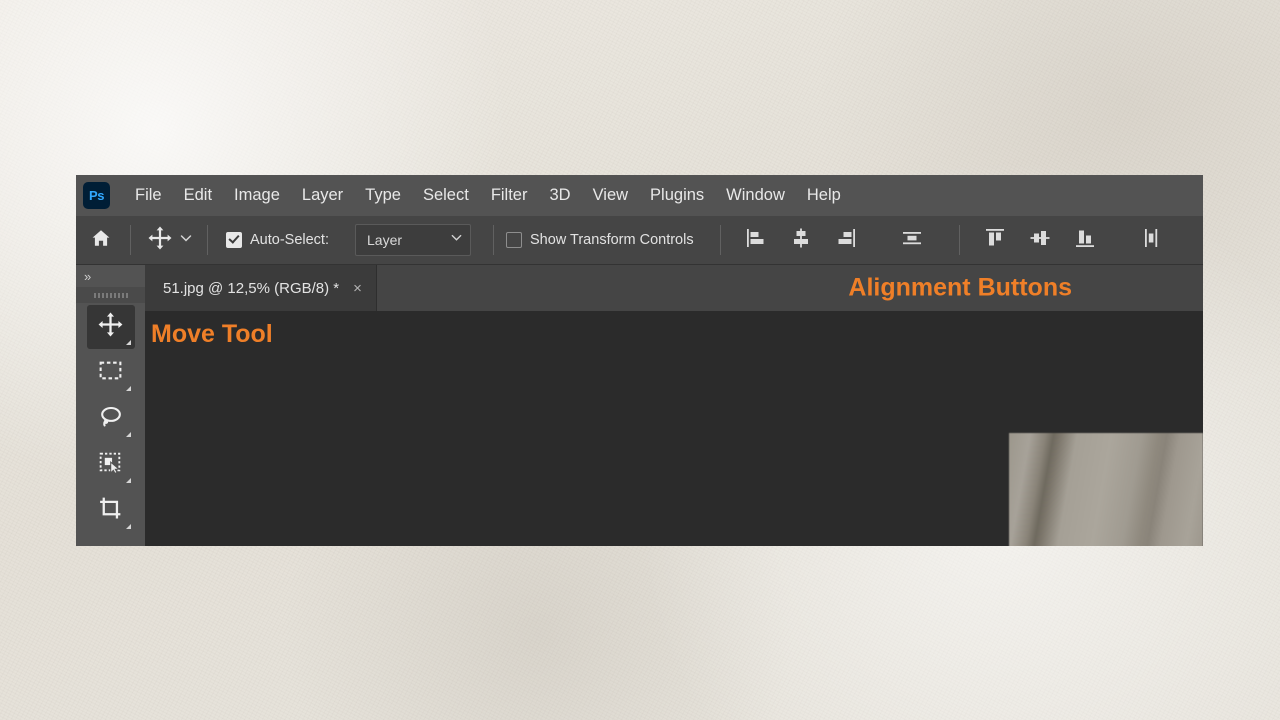 The width and height of the screenshot is (1280, 720). What do you see at coordinates (251, 288) in the screenshot?
I see `document-tab-title: 51.jpg @ 12,5% (RGB/8) *` at bounding box center [251, 288].